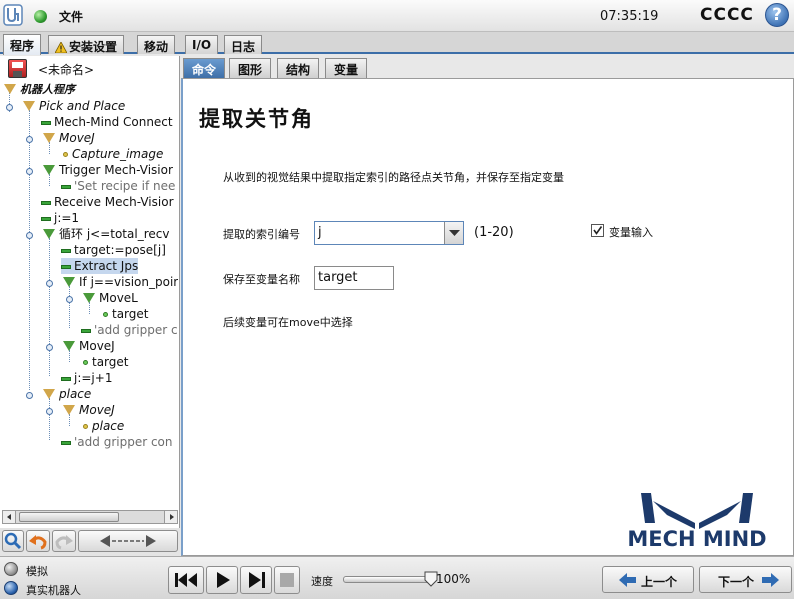  Describe the element at coordinates (39, 90) in the screenshot. I see `tree-node-root: 机器人程序` at that location.